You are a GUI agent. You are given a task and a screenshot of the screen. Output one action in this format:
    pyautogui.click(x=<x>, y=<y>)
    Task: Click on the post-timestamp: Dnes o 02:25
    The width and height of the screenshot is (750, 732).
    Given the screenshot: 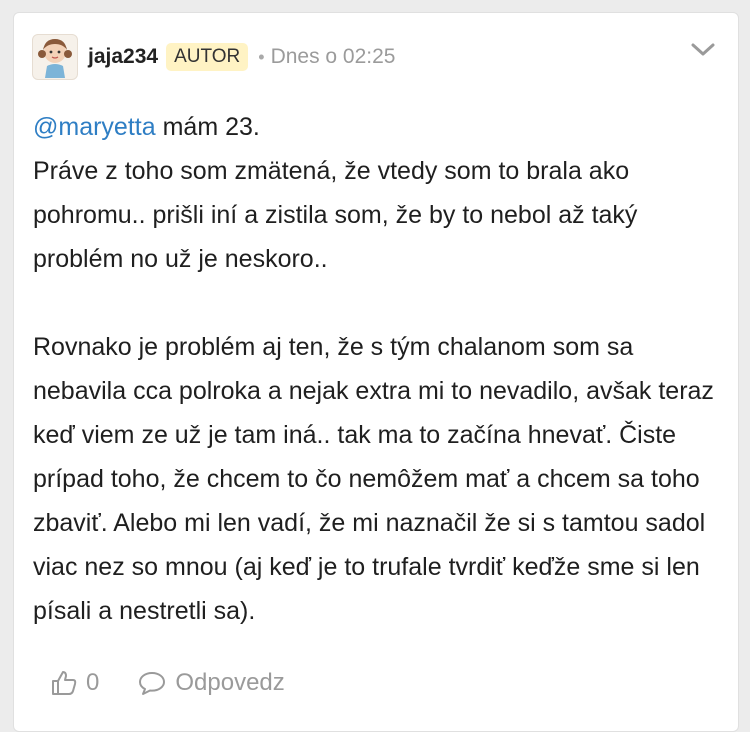 What is the action you would take?
    pyautogui.click(x=333, y=56)
    